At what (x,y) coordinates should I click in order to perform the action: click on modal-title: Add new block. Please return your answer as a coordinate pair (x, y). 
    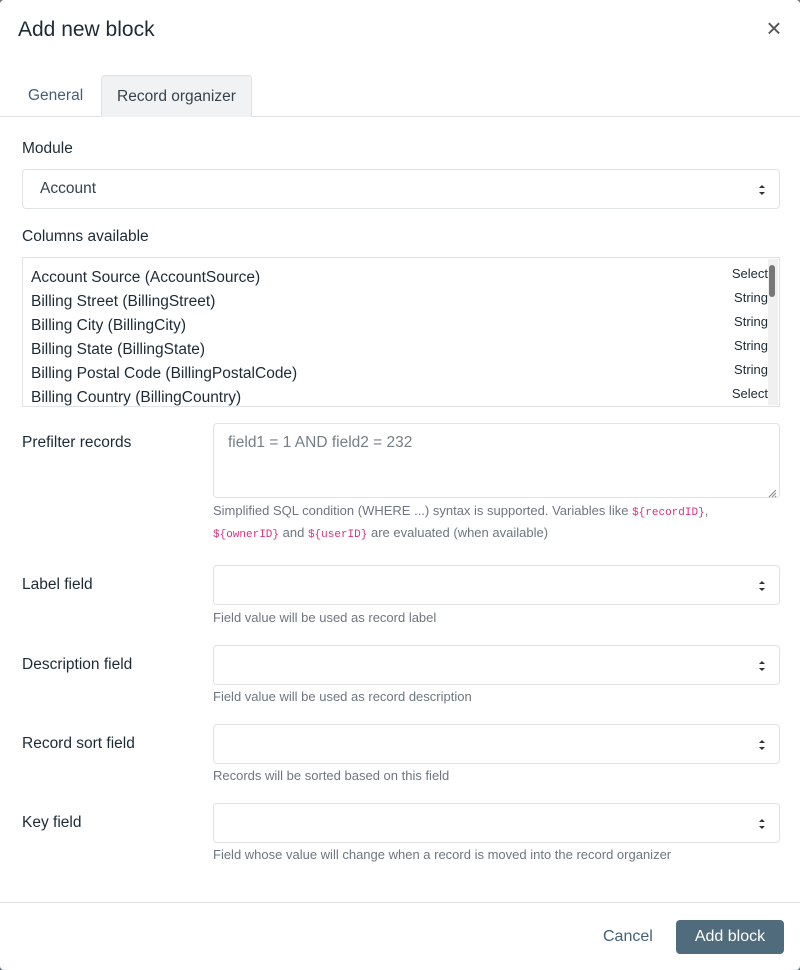
    Looking at the image, I should click on (86, 29).